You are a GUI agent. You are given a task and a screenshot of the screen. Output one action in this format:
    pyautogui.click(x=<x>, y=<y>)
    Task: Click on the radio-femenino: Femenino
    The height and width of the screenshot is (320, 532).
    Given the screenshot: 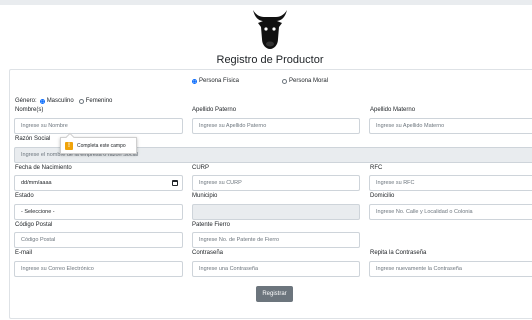 What is the action you would take?
    pyautogui.click(x=95, y=101)
    